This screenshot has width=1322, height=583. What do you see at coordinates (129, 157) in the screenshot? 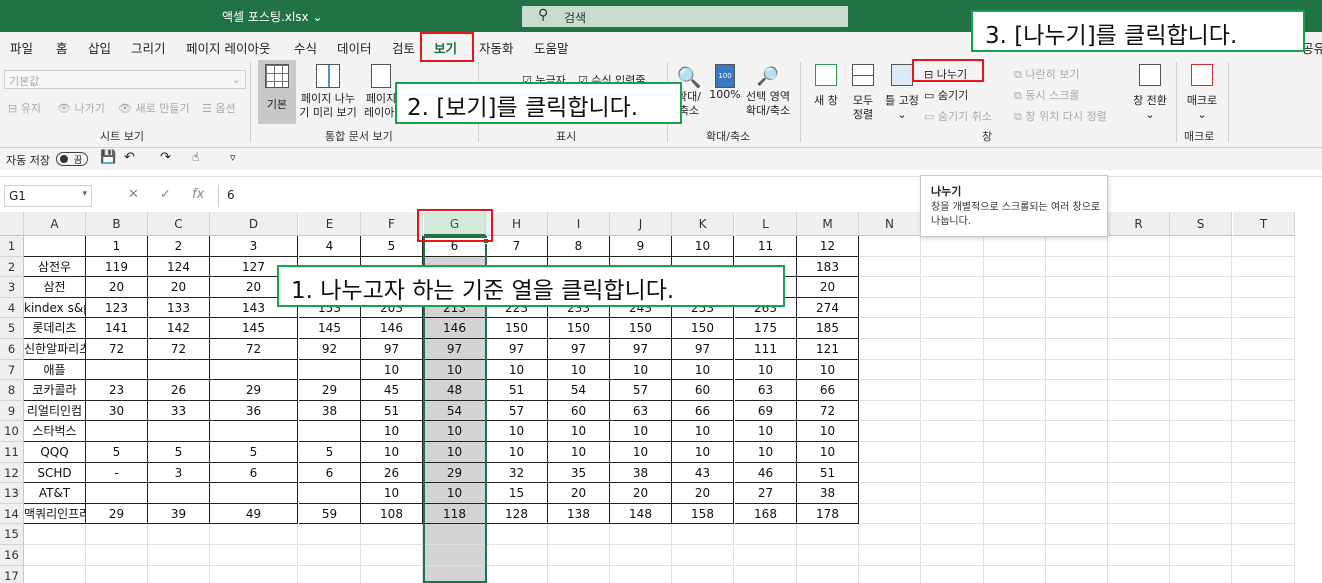
I see `undo-icon: ↶` at bounding box center [129, 157].